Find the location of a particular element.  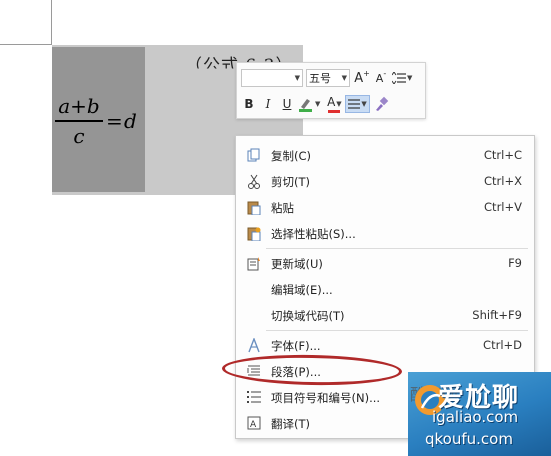

format-painter-button is located at coordinates (381, 104).